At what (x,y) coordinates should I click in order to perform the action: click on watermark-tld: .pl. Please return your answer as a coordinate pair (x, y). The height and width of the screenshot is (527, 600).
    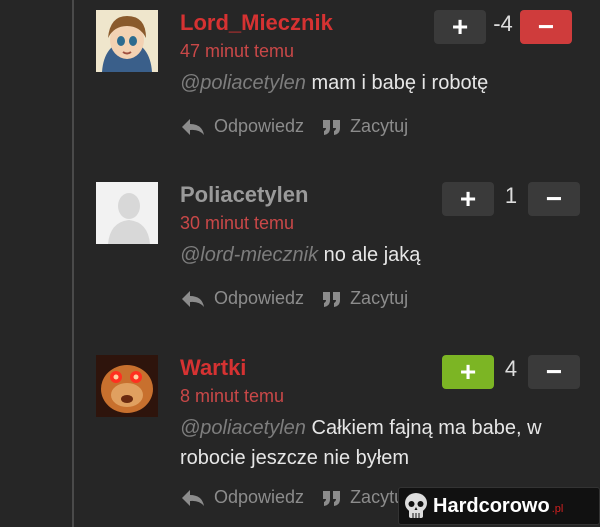
    Looking at the image, I should click on (557, 509).